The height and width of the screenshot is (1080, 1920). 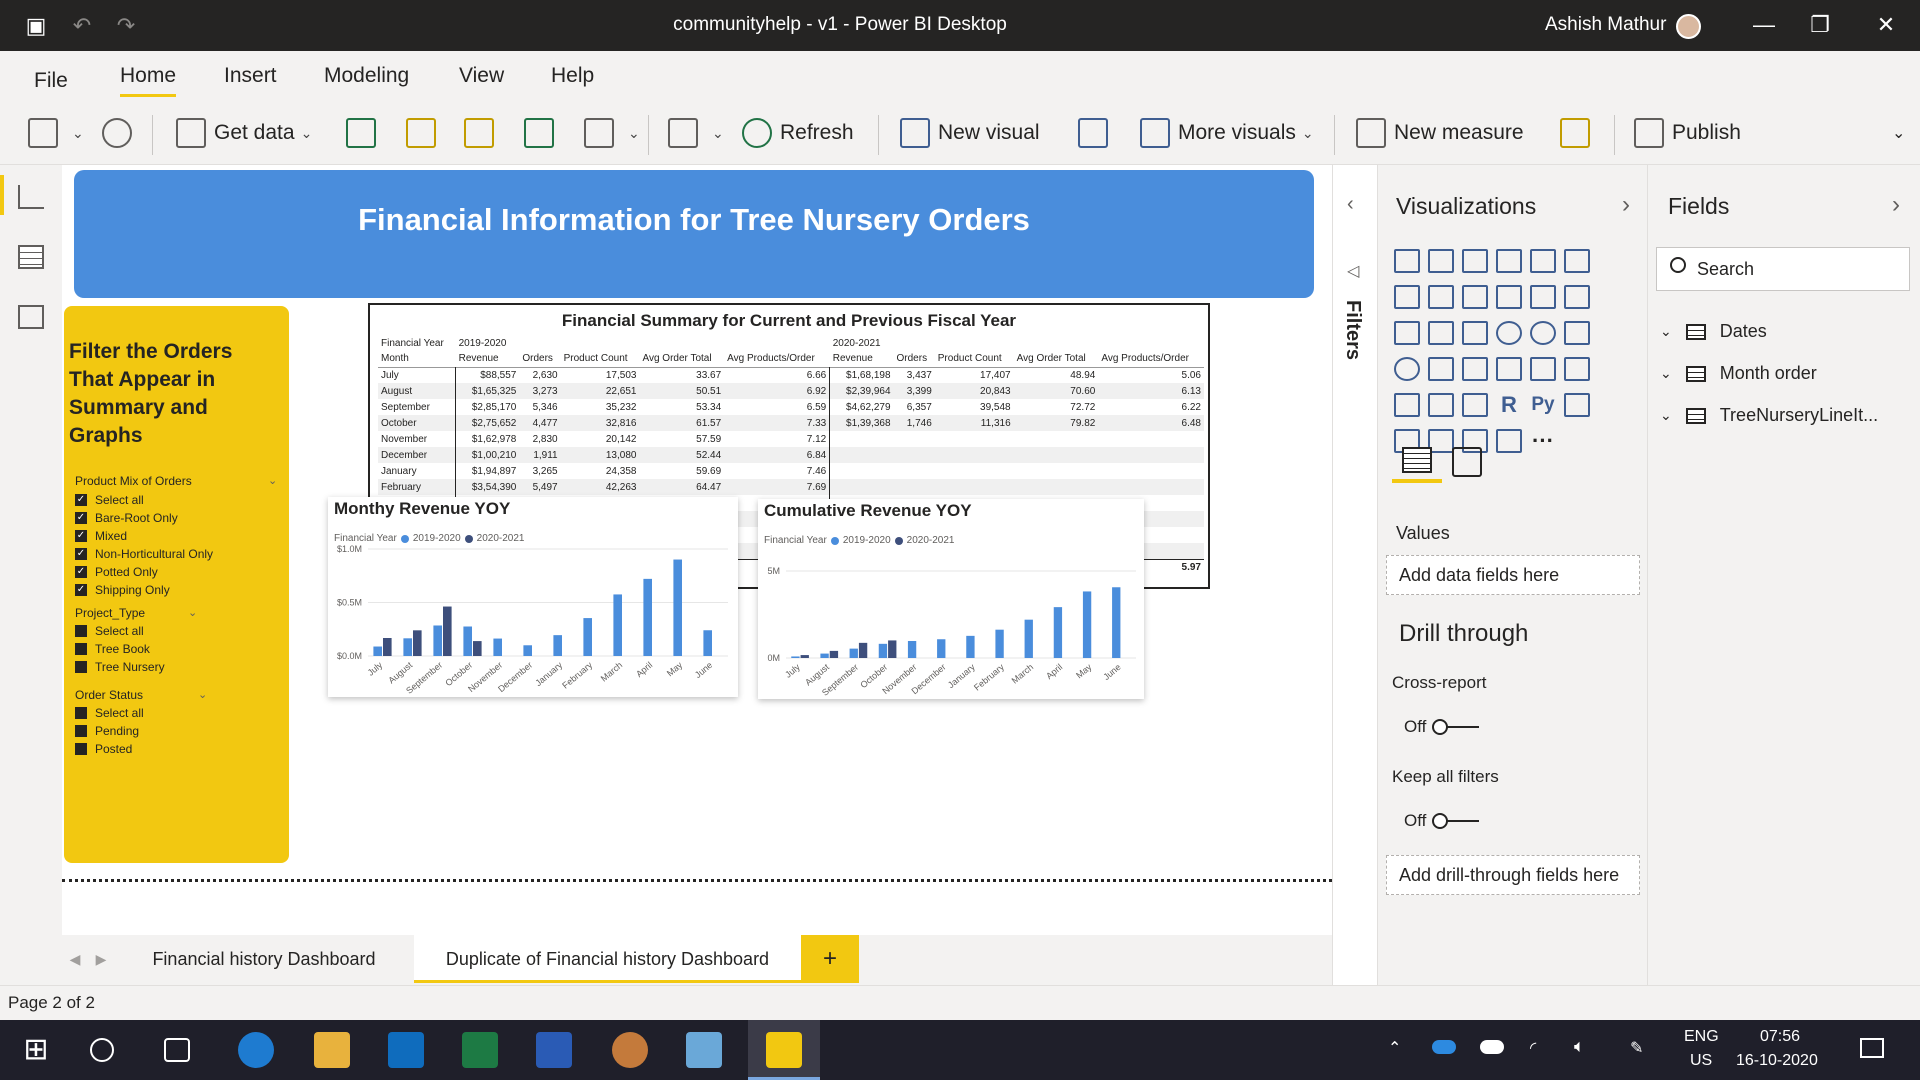 What do you see at coordinates (607, 959) in the screenshot?
I see `tab-duplicate-financial-history: Duplicate of Financial history Dashboard` at bounding box center [607, 959].